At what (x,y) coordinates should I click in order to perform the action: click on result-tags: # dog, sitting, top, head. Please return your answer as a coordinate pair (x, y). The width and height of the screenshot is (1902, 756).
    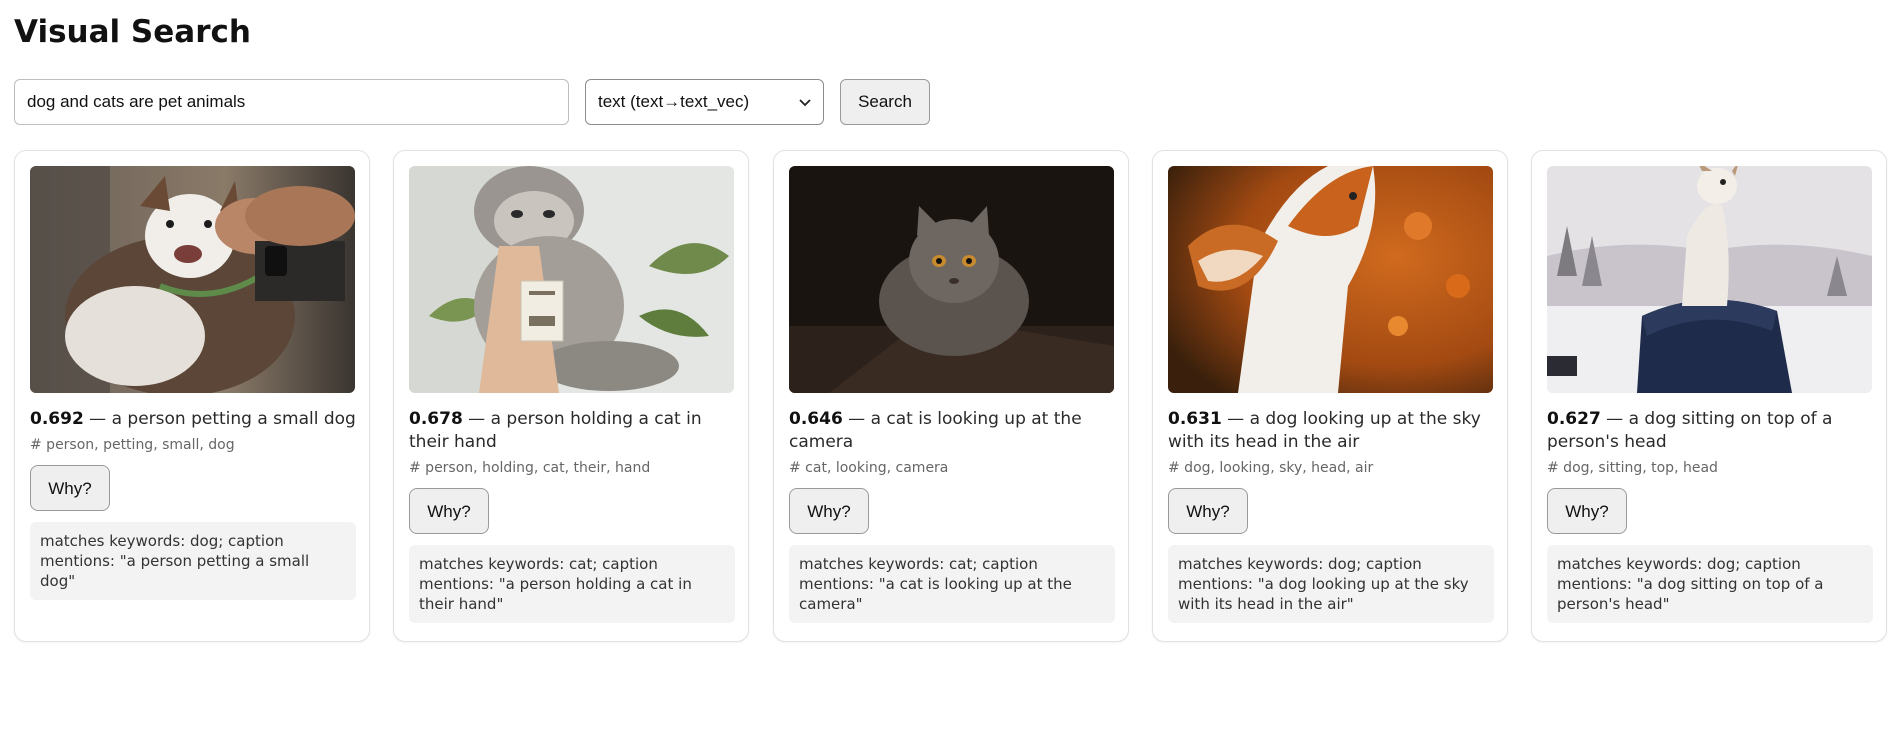
    Looking at the image, I should click on (1632, 468).